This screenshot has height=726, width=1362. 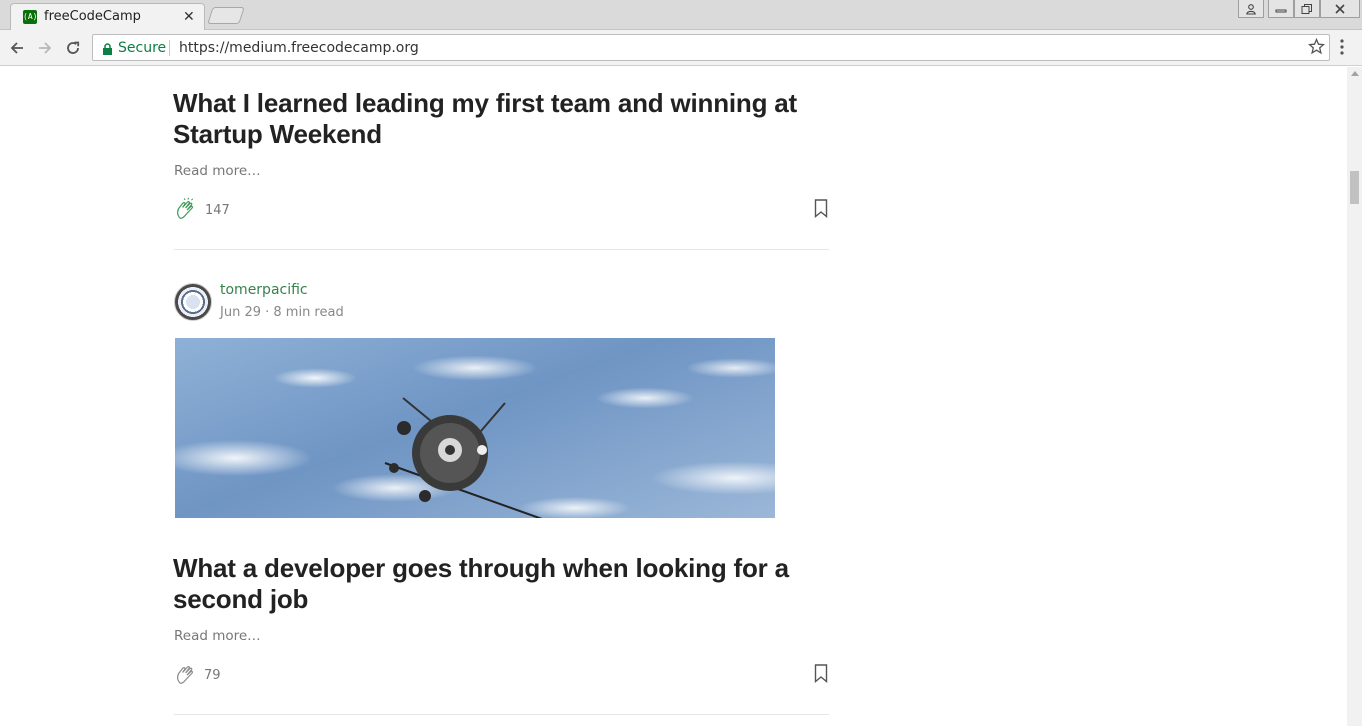 I want to click on url-text: https://medium.freecodecamp.org, so click(x=299, y=48).